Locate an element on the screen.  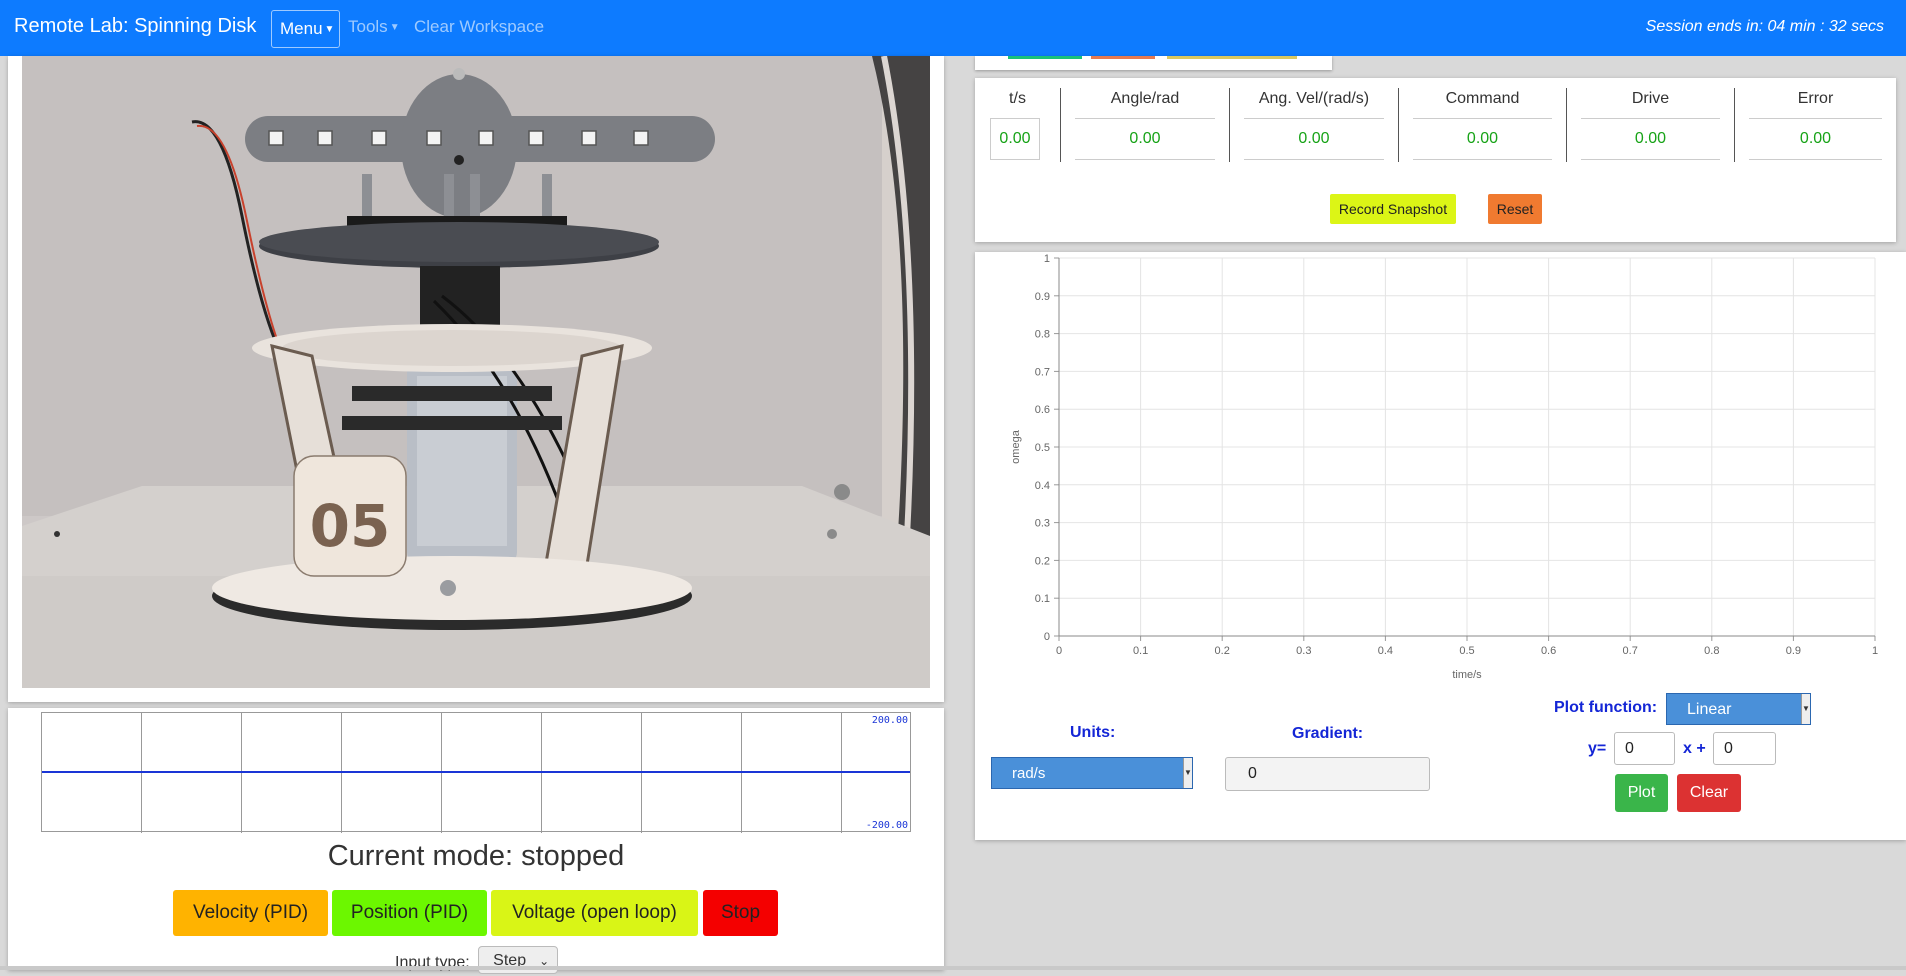
scope-max-label: 200.00 is located at coordinates (889, 720).